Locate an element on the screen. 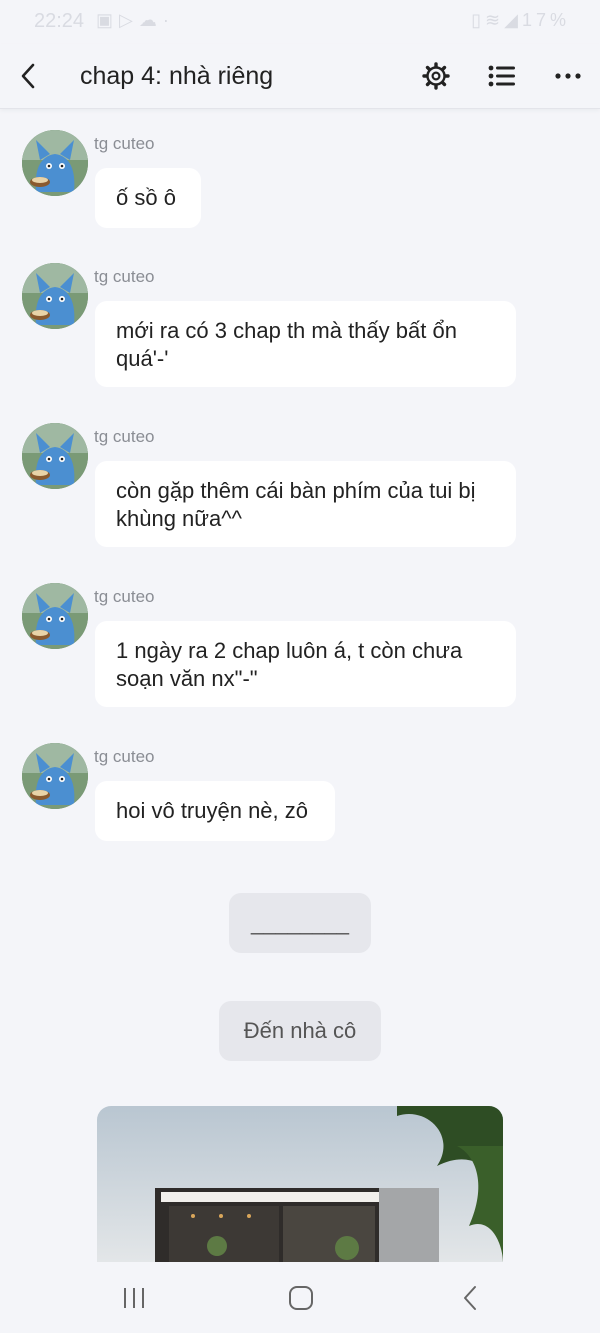 Image resolution: width=600 pixels, height=1333 pixels. cloud-icon: ☁ is located at coordinates (150, 20).